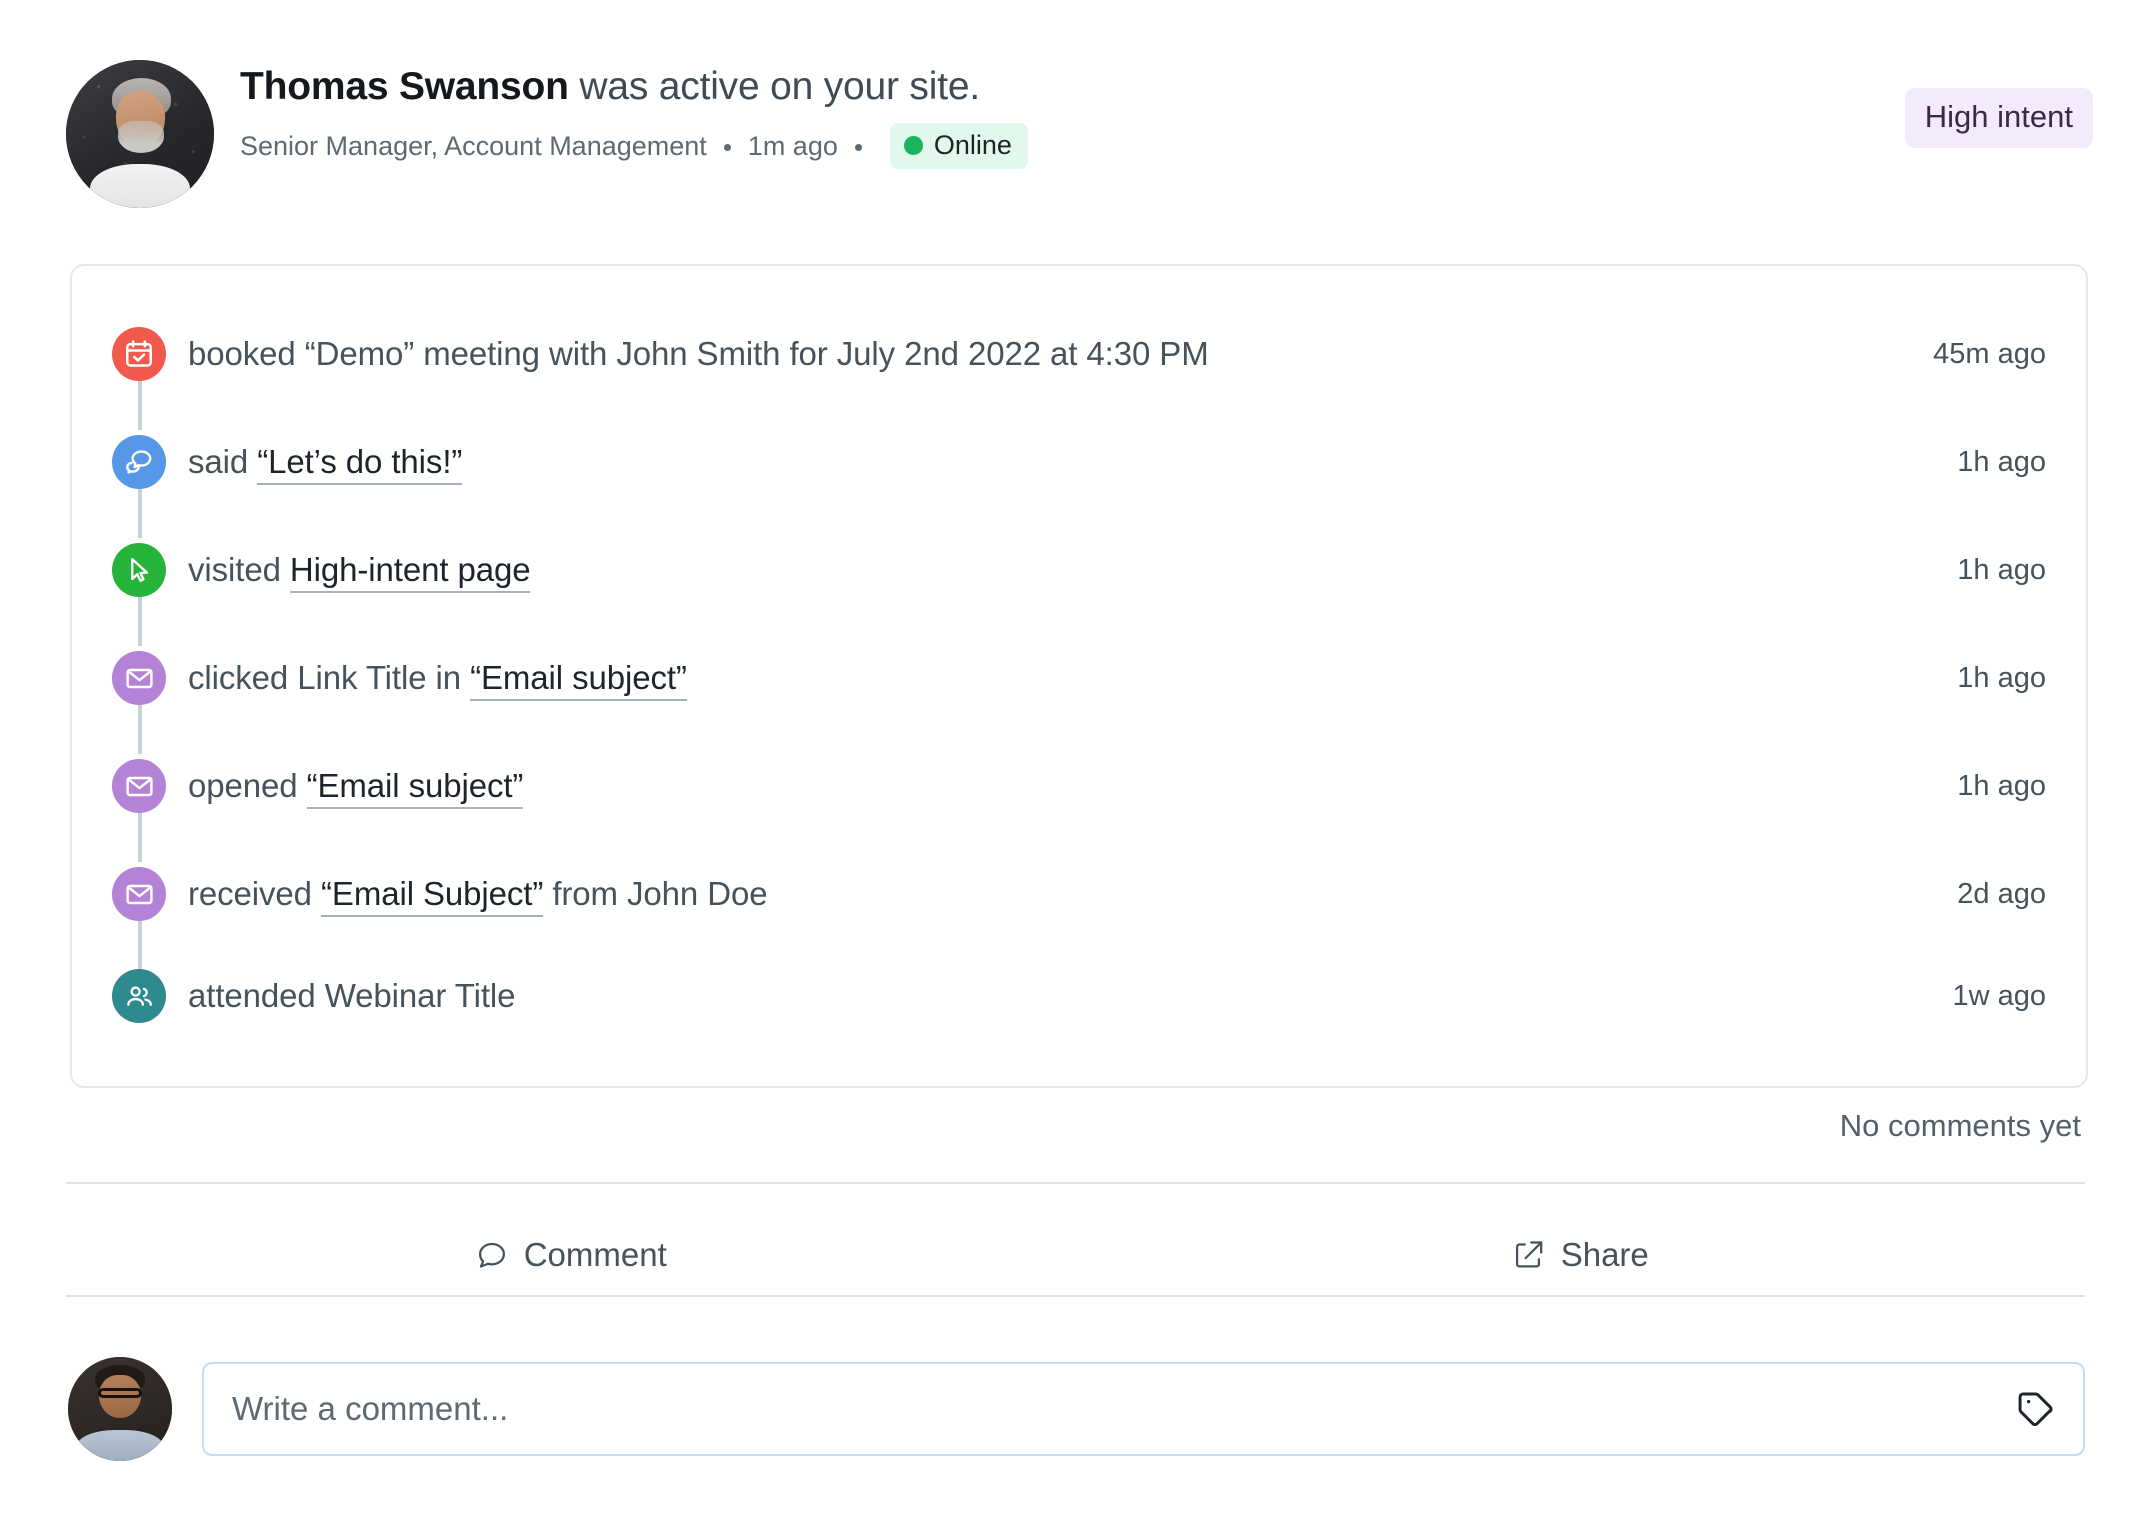 This screenshot has width=2151, height=1524. What do you see at coordinates (774, 86) in the screenshot?
I see `activity-description: was active on your site.` at bounding box center [774, 86].